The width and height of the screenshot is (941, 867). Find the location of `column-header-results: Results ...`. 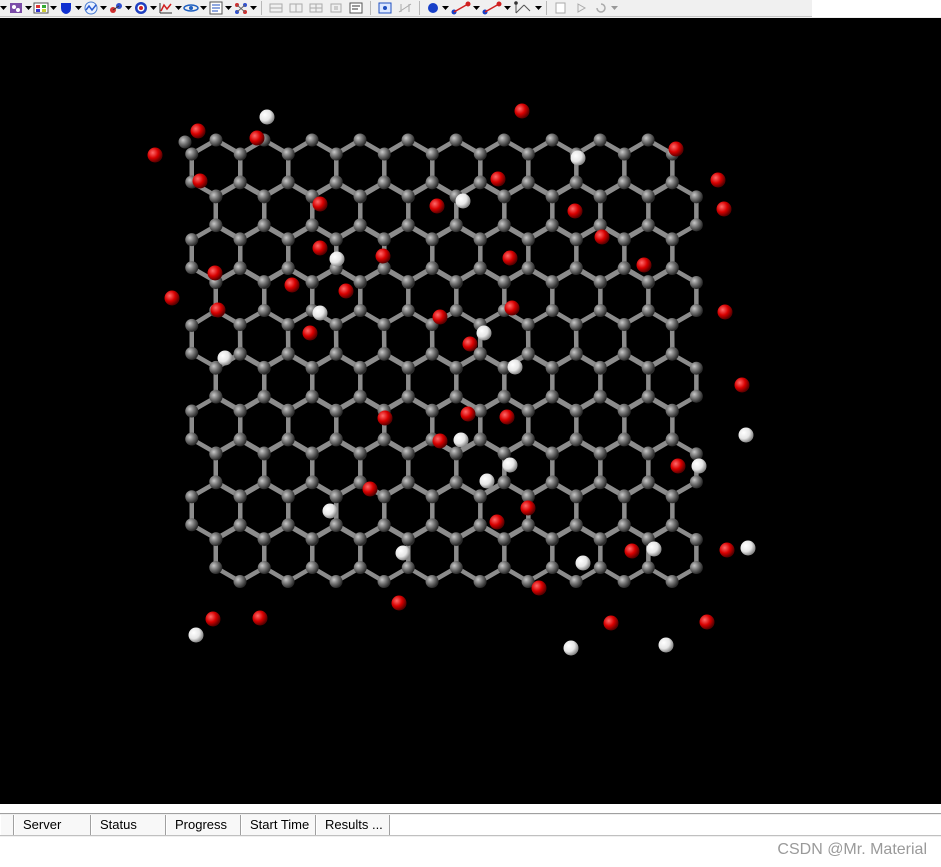

column-header-results: Results ... is located at coordinates (353, 825).